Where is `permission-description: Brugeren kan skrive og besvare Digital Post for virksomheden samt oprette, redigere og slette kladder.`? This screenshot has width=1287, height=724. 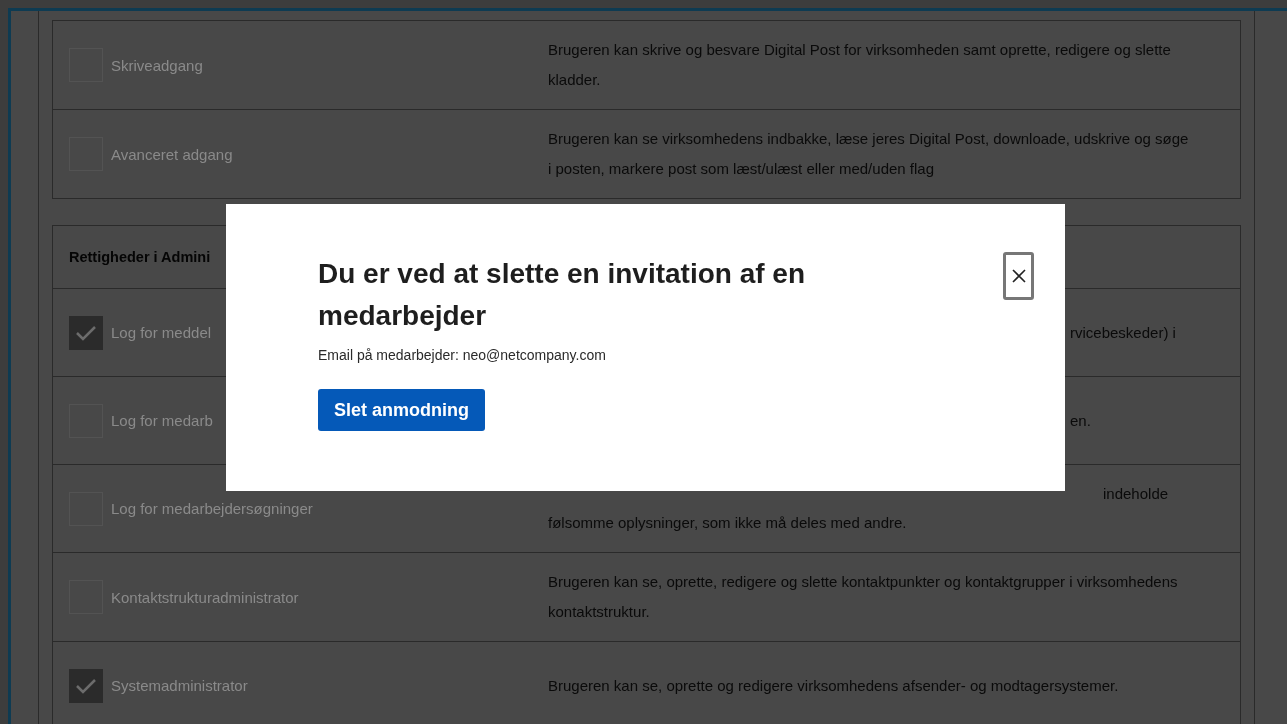
permission-description: Brugeren kan skrive og besvare Digital Post for virksomheden samt oprette, redigere og slette kladder. is located at coordinates (860, 65).